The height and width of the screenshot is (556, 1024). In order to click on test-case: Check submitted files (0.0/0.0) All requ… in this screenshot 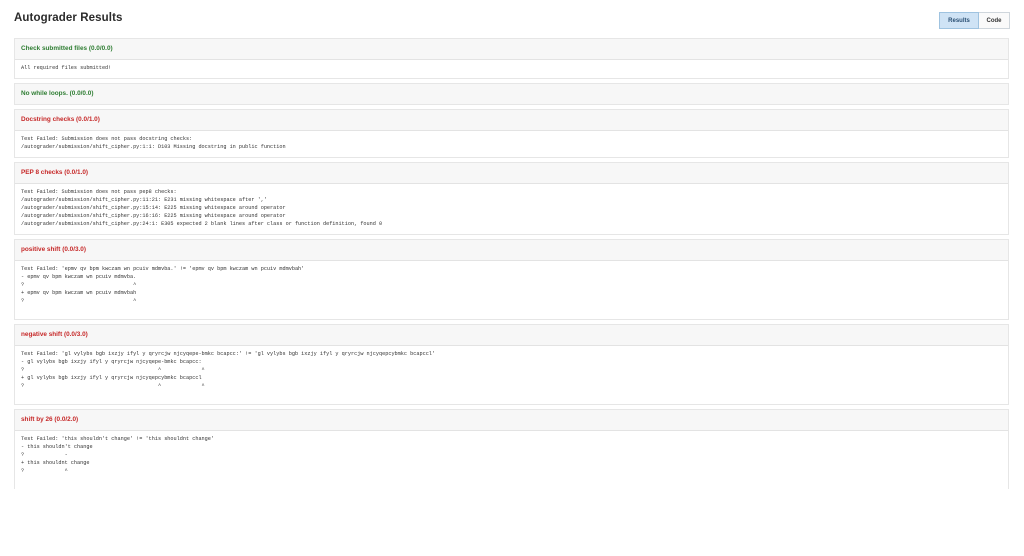, I will do `click(511, 58)`.